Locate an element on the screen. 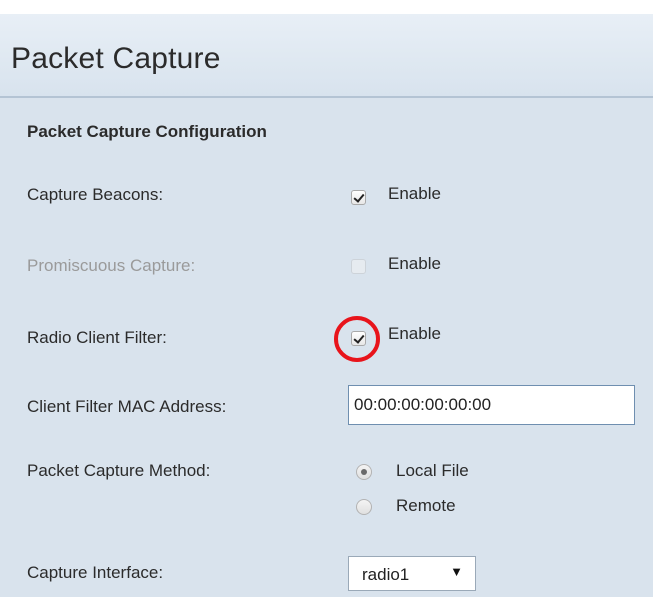 Image resolution: width=653 pixels, height=597 pixels. radio-selected-dot is located at coordinates (364, 472).